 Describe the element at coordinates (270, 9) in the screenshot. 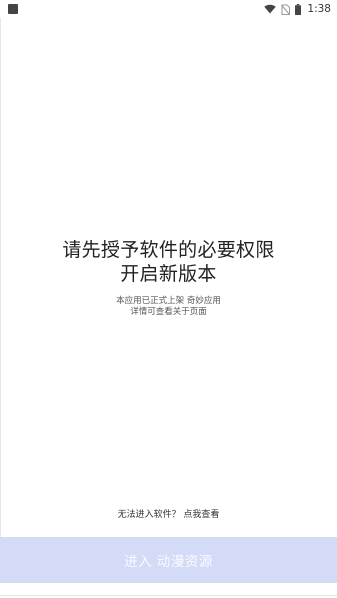

I see `wifi-icon` at that location.